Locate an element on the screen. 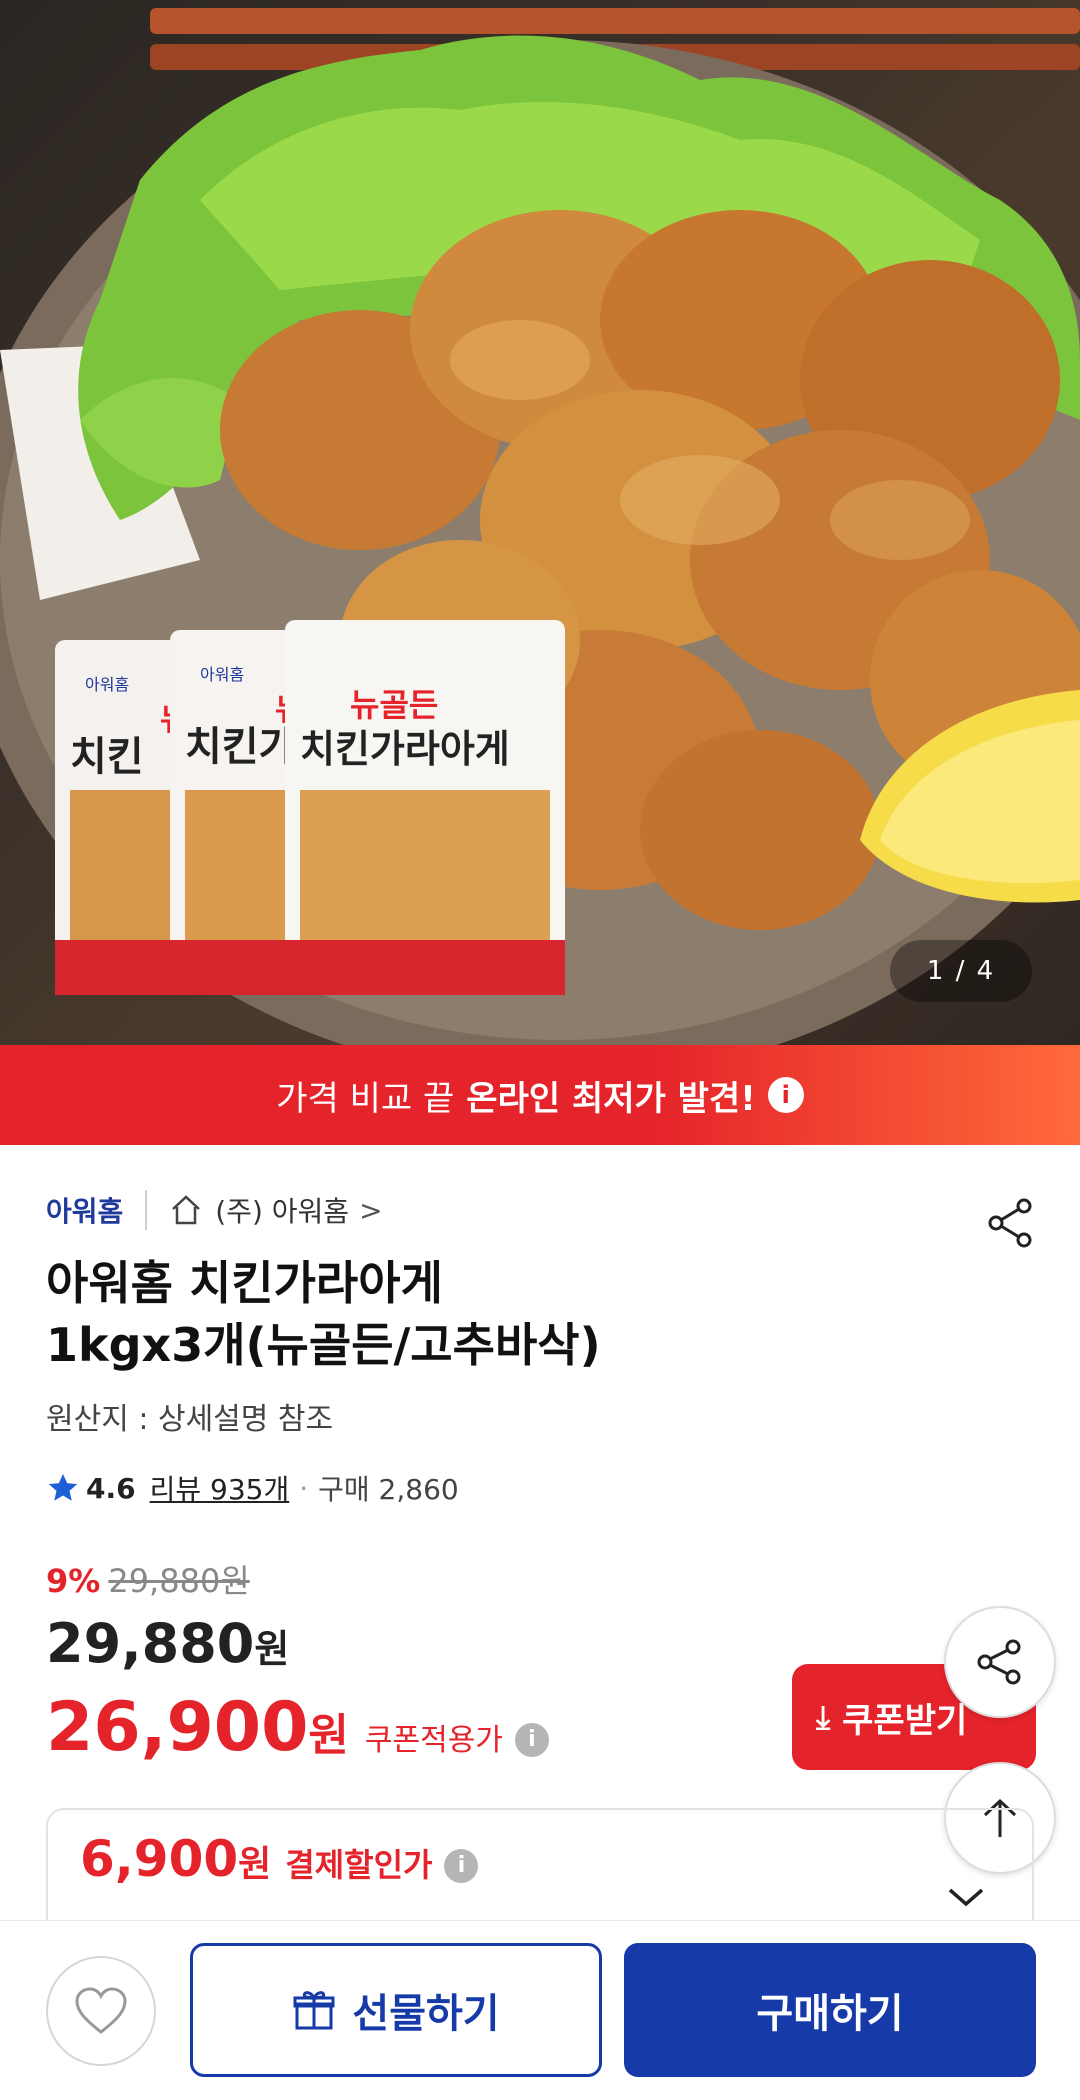 The height and width of the screenshot is (2100, 1080). chevron-right-icon: > is located at coordinates (371, 1210).